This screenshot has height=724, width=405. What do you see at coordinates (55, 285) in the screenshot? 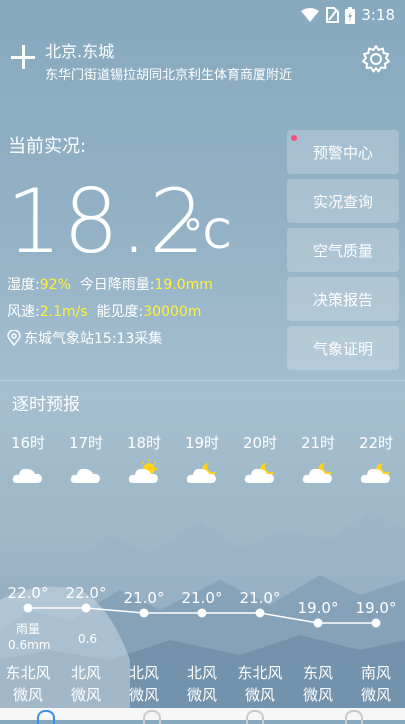
I see `humidity-value: 92%` at bounding box center [55, 285].